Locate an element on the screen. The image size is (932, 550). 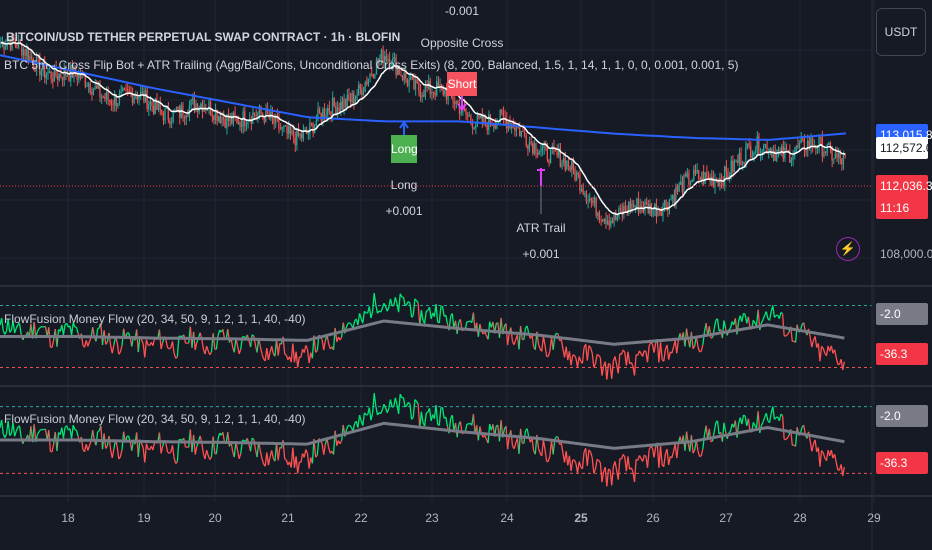
x-tick-label: 26 is located at coordinates (653, 518).